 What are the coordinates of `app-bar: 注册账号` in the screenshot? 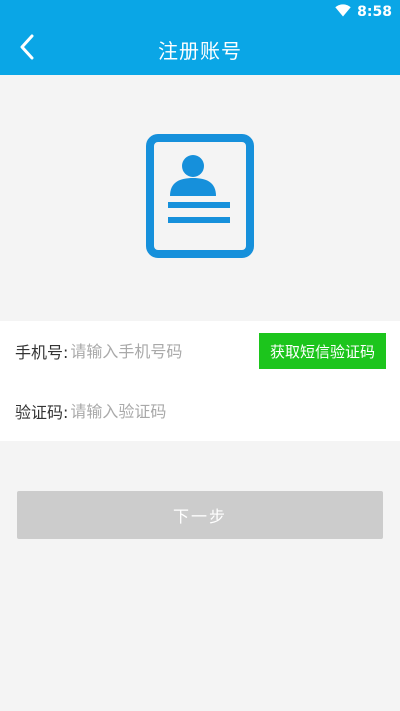 It's located at (200, 49).